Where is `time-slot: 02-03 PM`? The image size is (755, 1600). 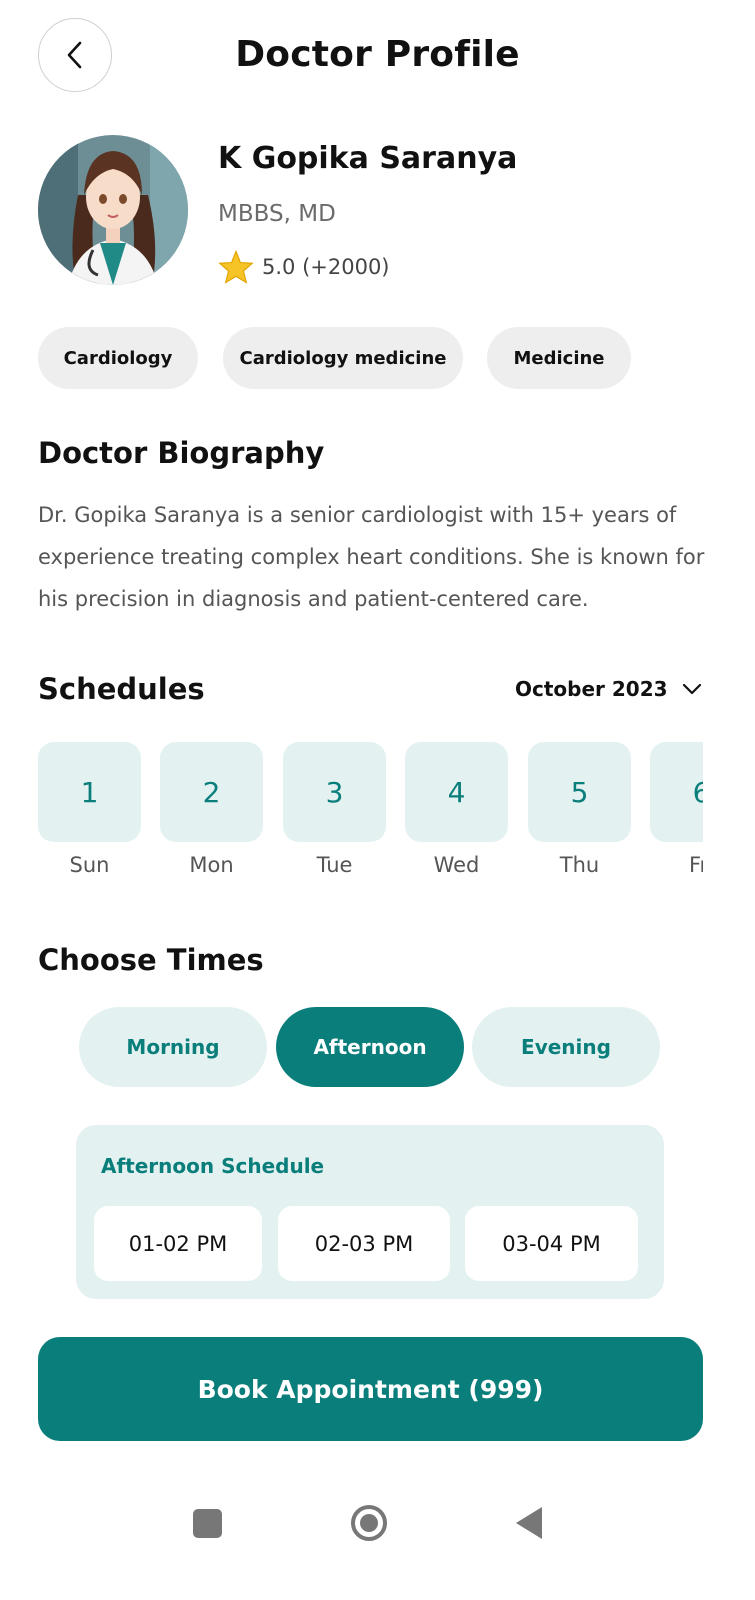
time-slot: 02-03 PM is located at coordinates (364, 1243).